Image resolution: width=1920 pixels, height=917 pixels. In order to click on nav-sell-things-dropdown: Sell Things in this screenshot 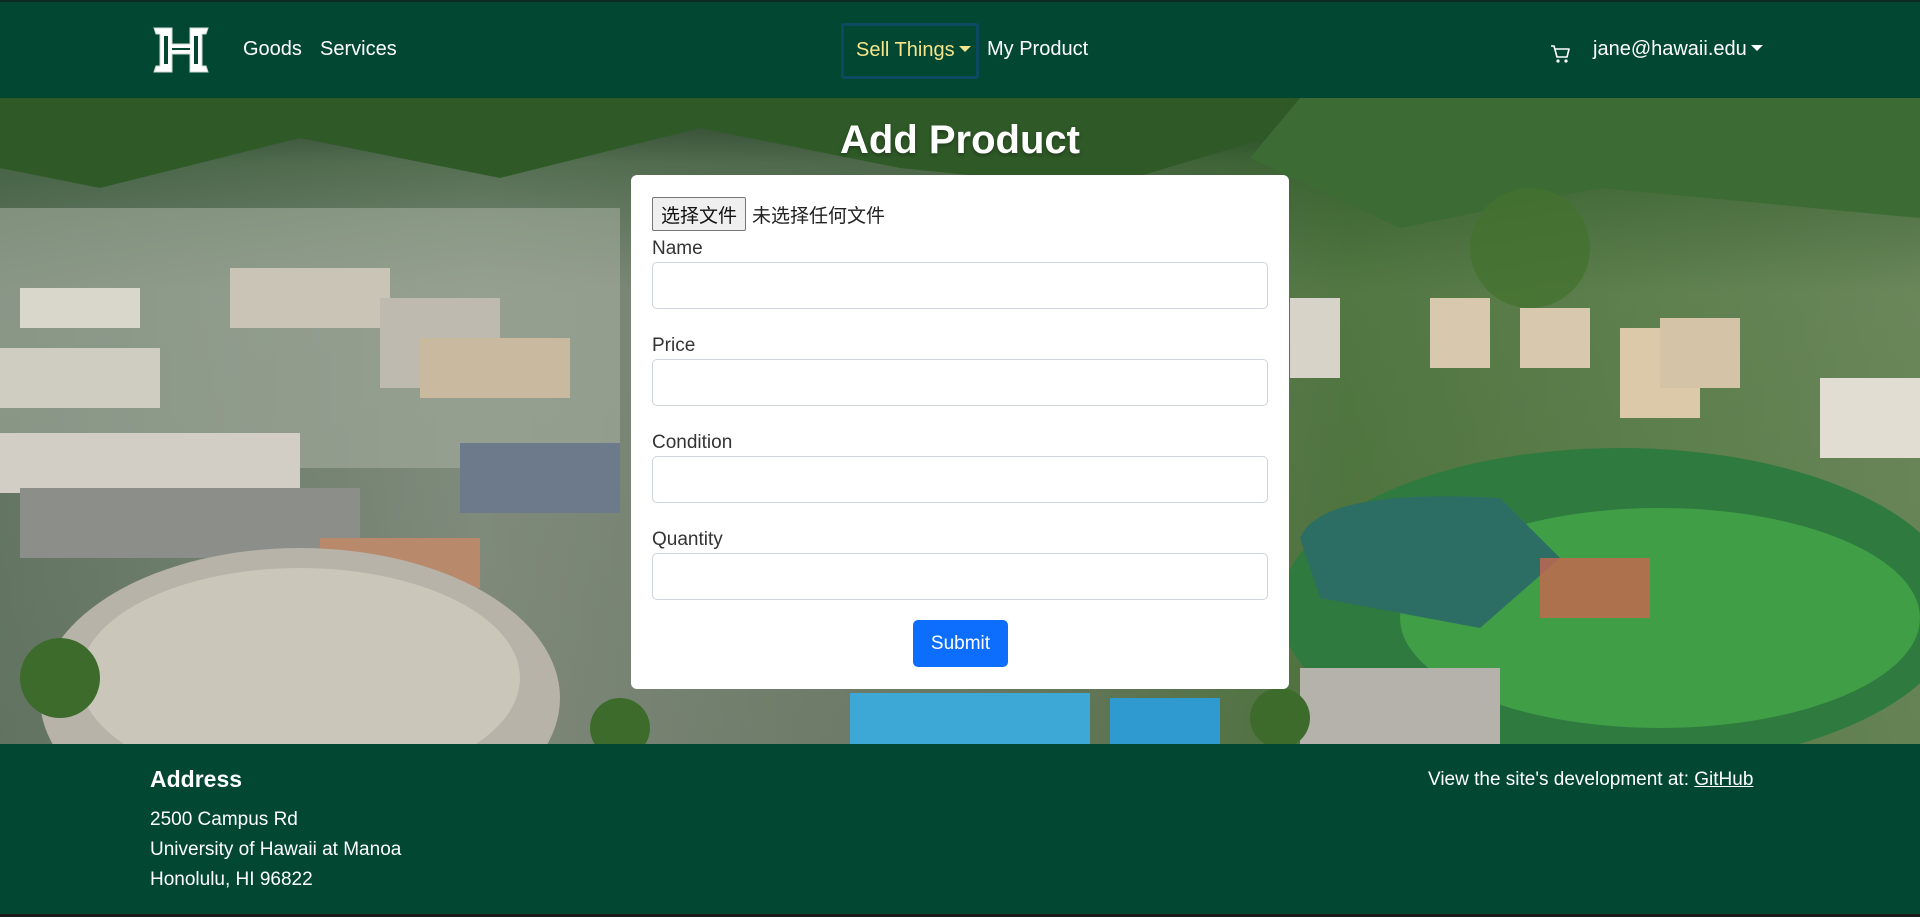, I will do `click(910, 51)`.